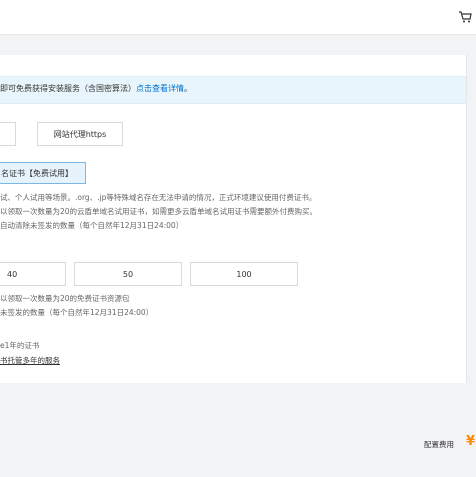 Image resolution: width=476 pixels, height=477 pixels. What do you see at coordinates (77, 312) in the screenshot?
I see `package-note-2: 未签发的数量（每个自然年12月31日24:00）` at bounding box center [77, 312].